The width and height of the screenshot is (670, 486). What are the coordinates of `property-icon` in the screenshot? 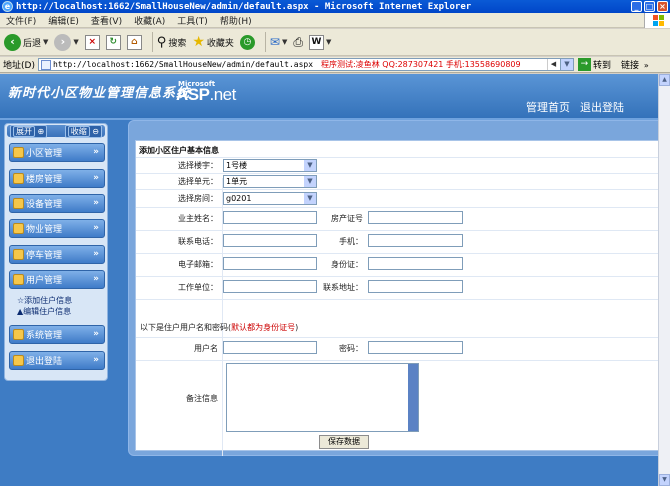 It's located at (18, 228).